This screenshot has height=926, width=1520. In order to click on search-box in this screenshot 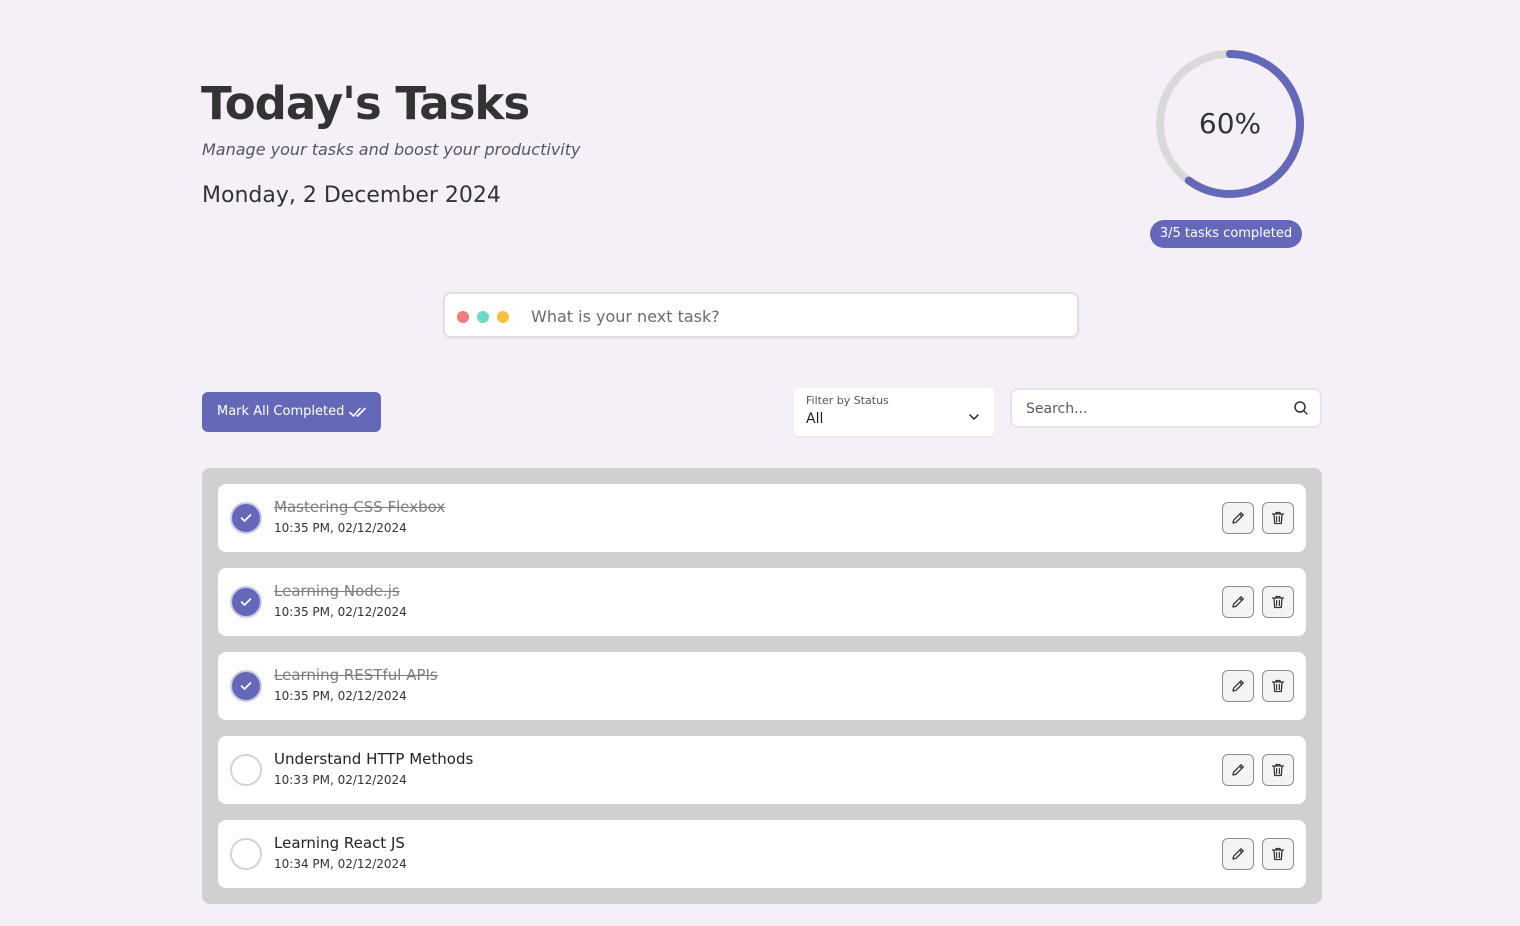, I will do `click(1166, 408)`.